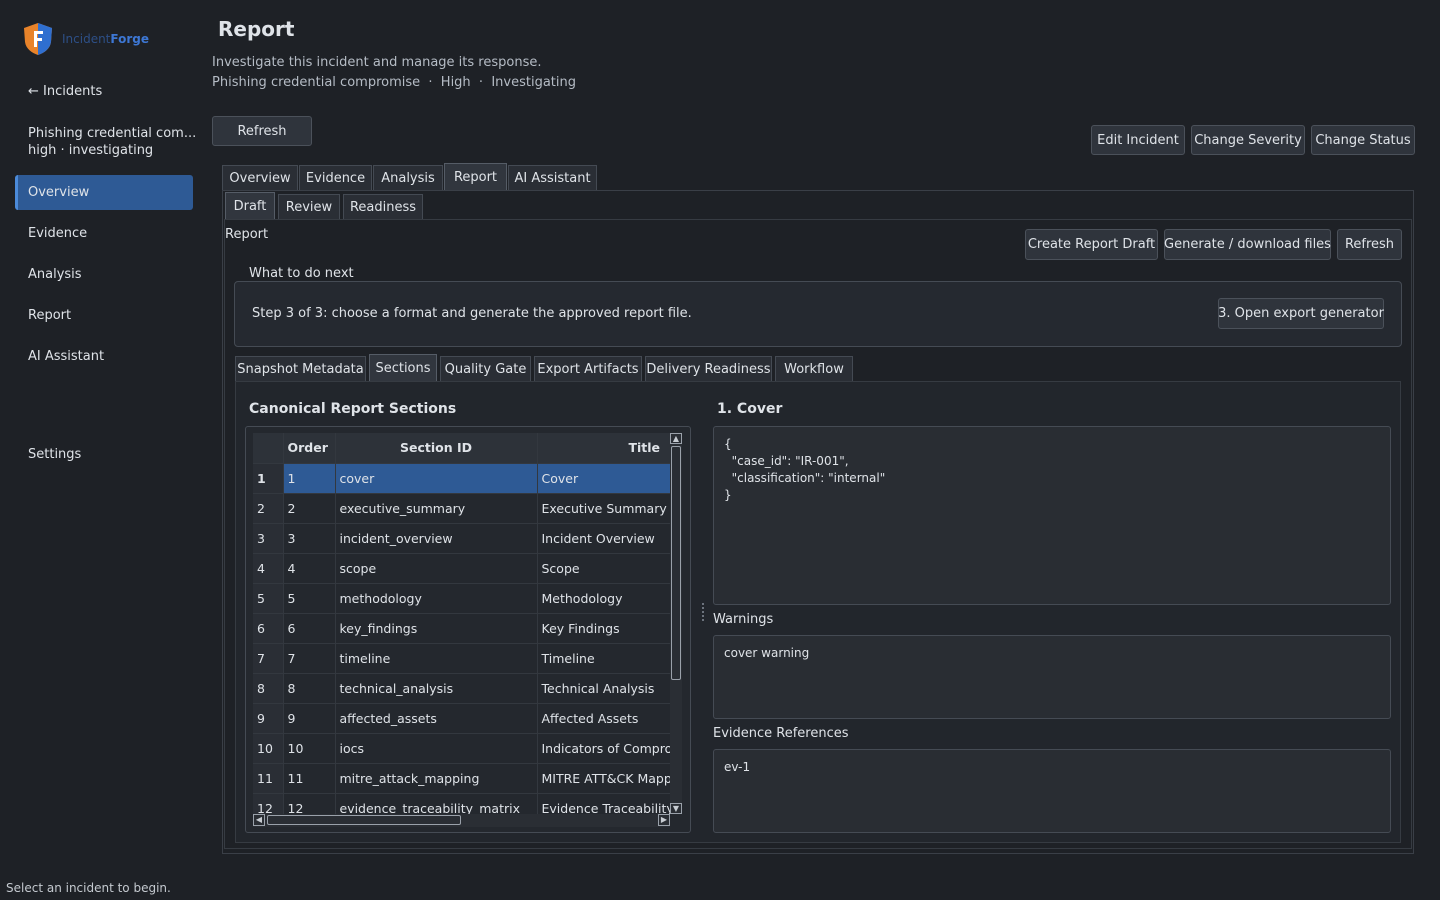  Describe the element at coordinates (104, 356) in the screenshot. I see `sidebar-item-ai-assistant: AI Assistant` at that location.